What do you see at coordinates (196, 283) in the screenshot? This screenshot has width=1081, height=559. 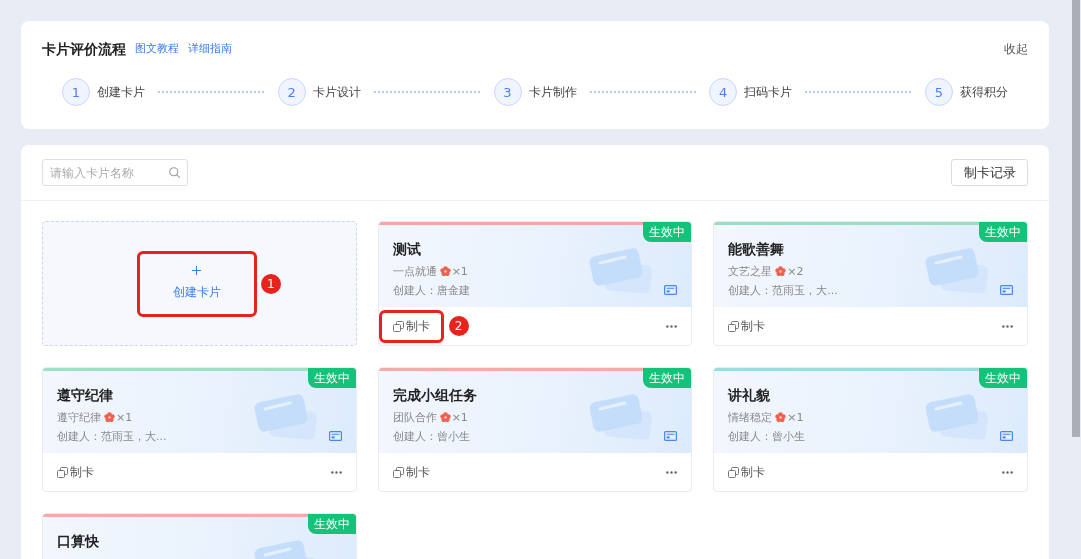 I see `create-card-button: 创建卡片` at bounding box center [196, 283].